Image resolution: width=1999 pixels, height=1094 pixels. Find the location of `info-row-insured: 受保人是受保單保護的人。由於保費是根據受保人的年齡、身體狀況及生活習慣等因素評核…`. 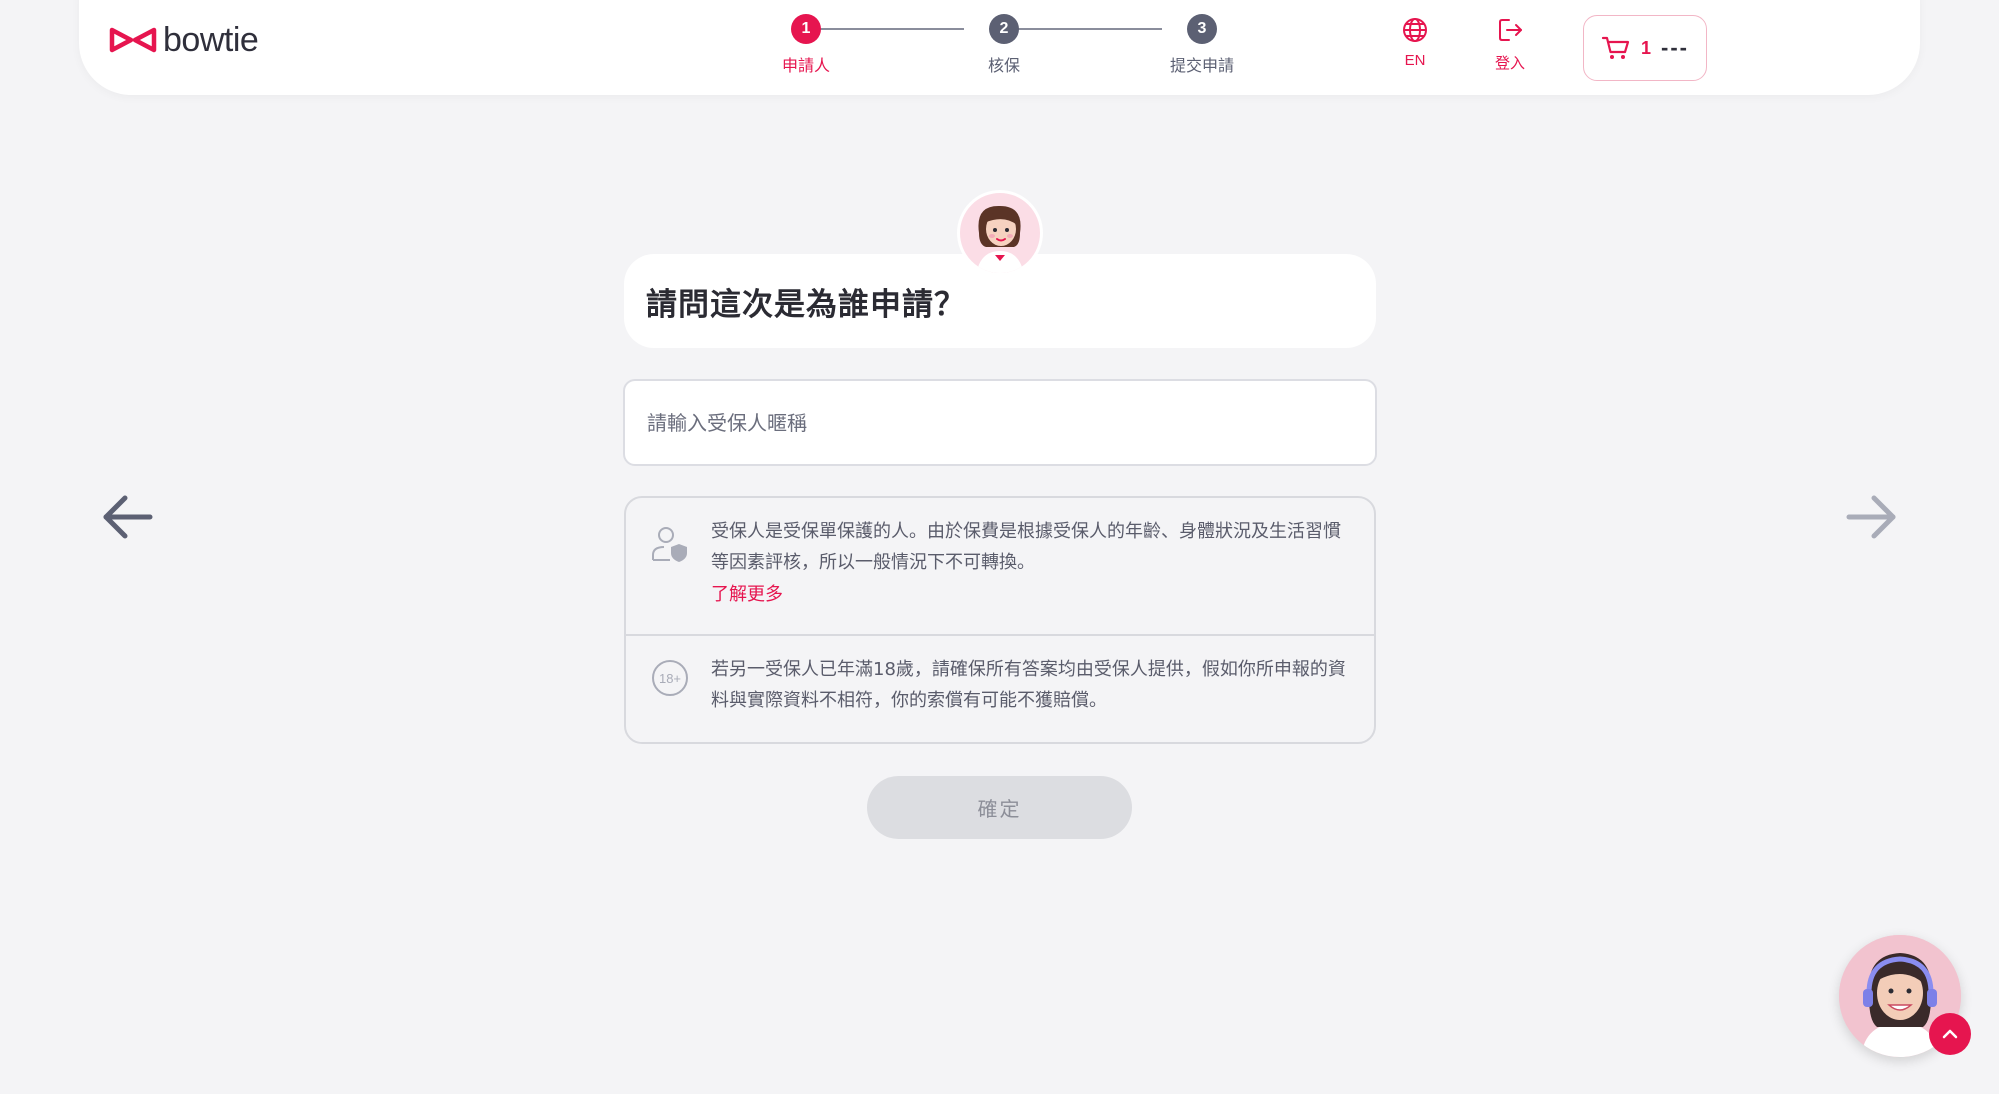

info-row-insured: 受保人是受保單保護的人。由於保費是根據受保人的年齡、身體狀況及生活習慣等因素評核… is located at coordinates (1000, 567).